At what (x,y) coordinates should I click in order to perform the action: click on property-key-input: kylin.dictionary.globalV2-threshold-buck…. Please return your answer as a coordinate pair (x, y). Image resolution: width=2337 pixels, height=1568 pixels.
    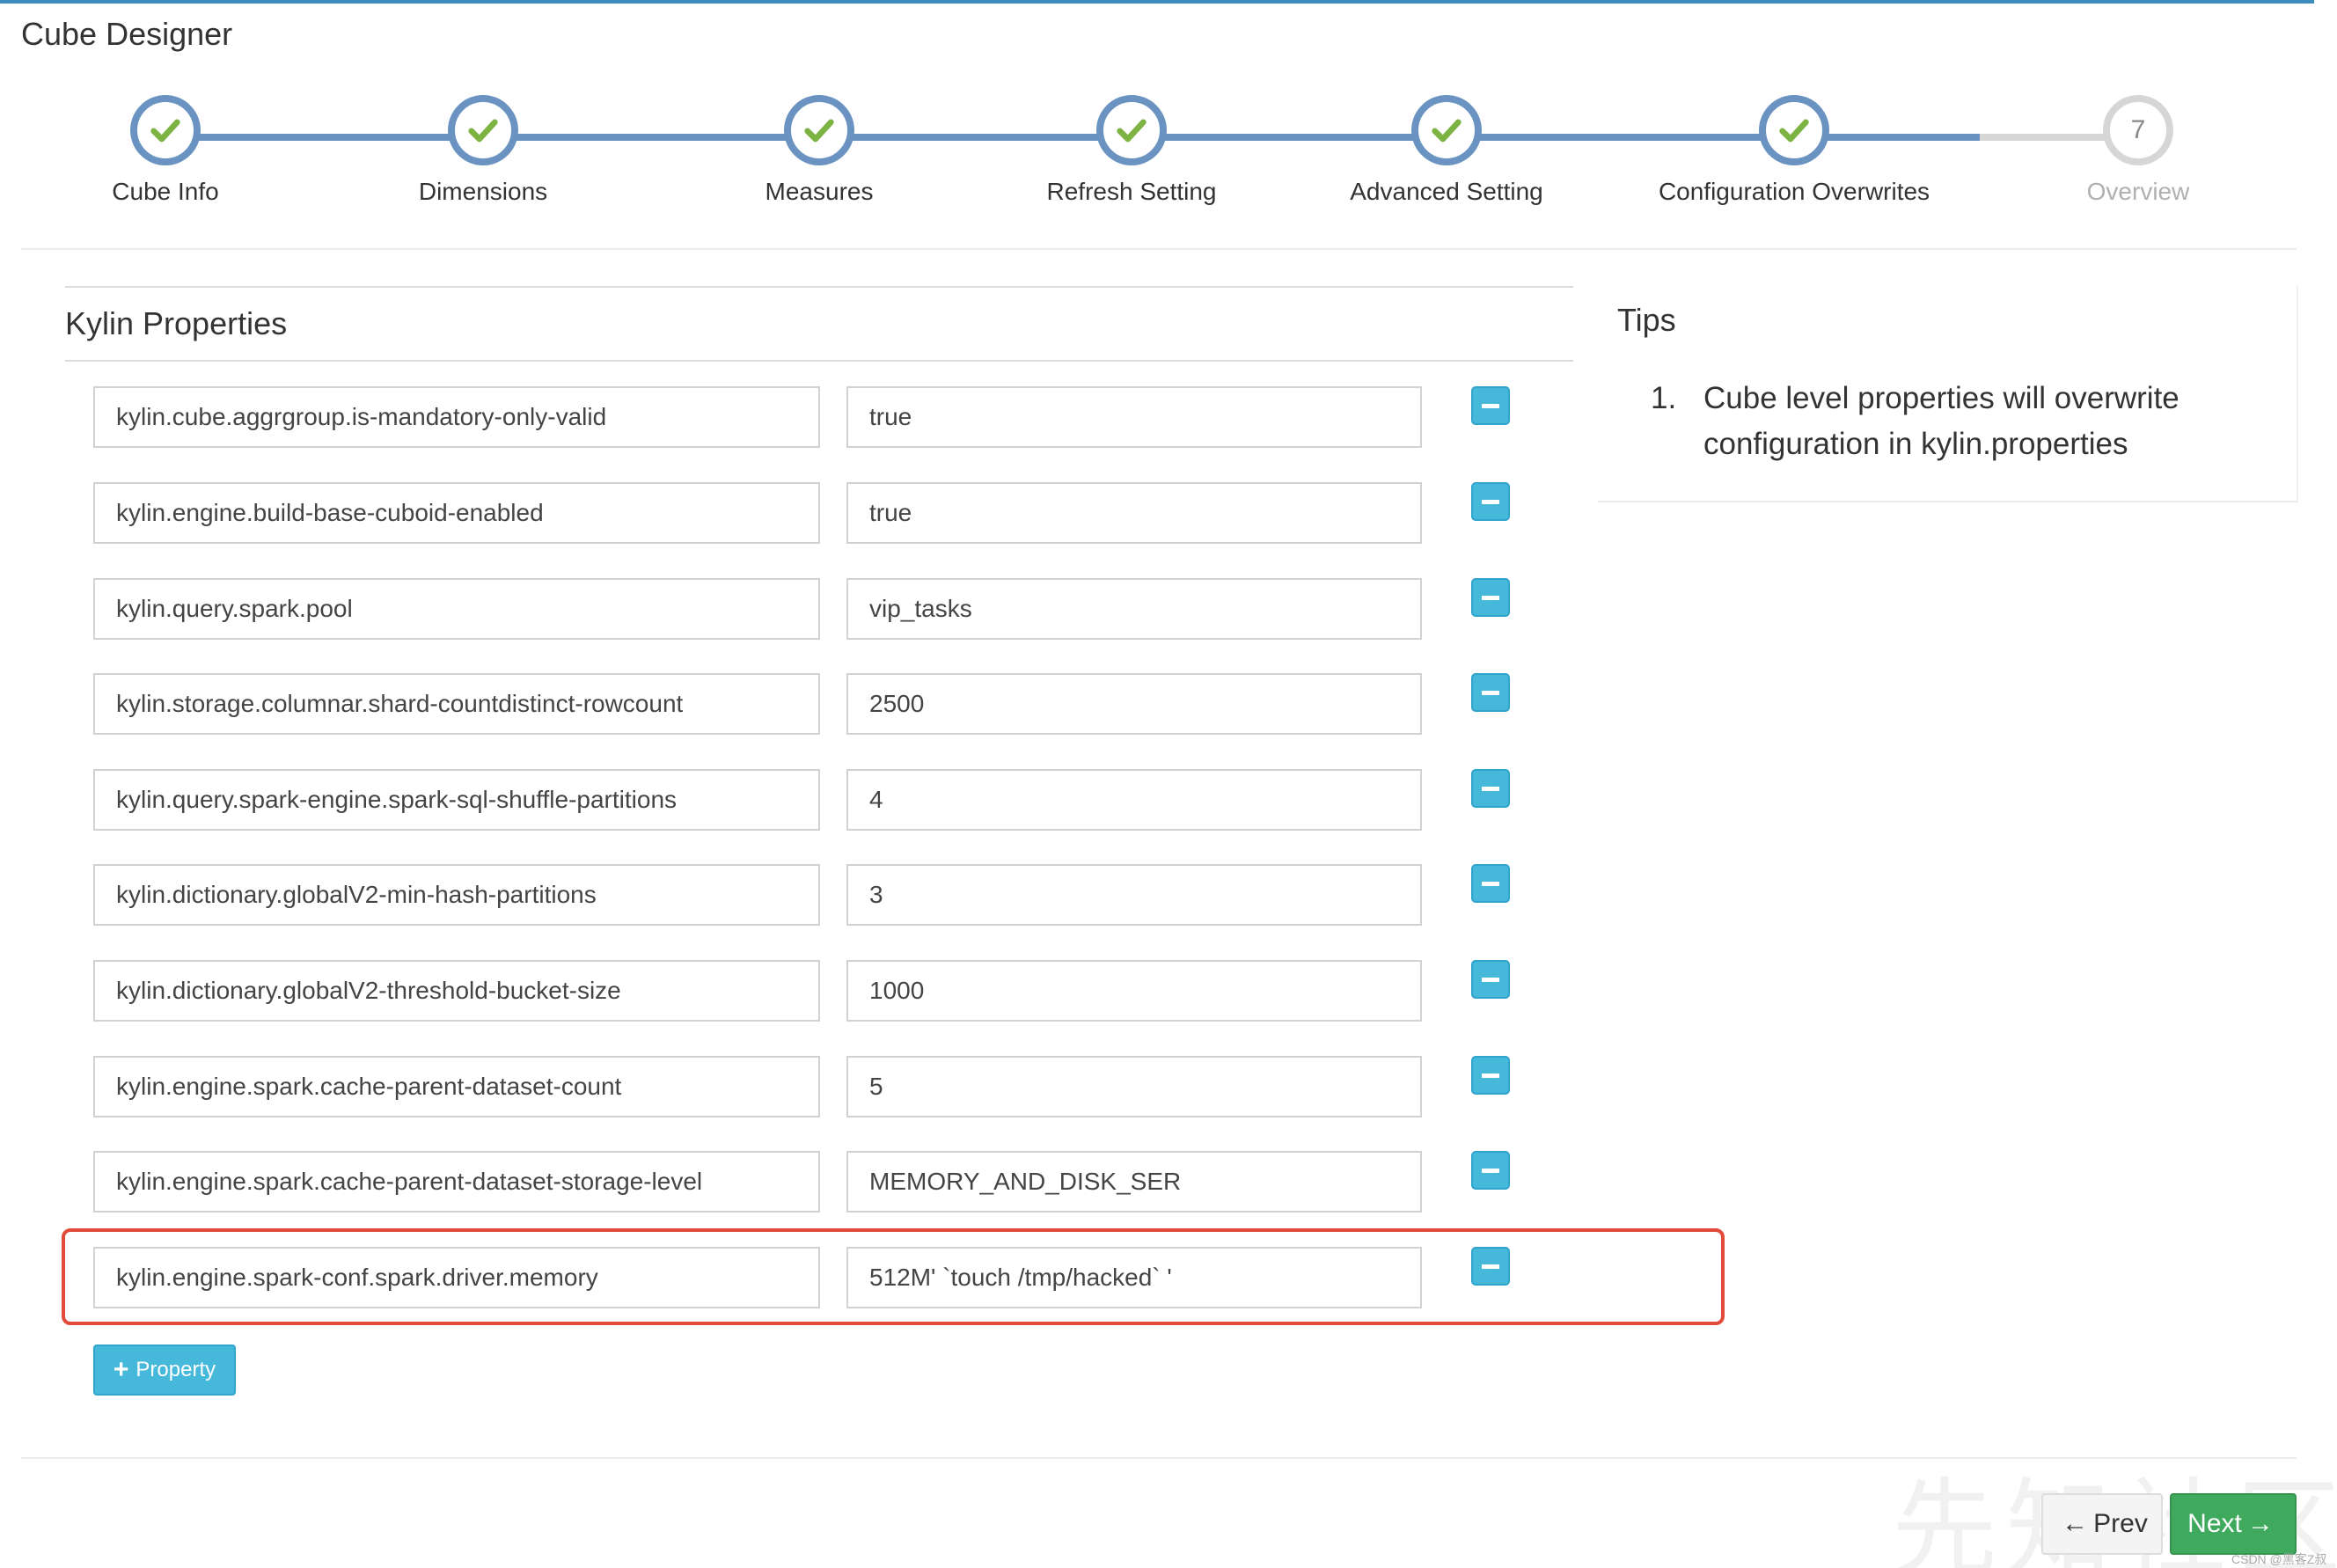
    Looking at the image, I should click on (456, 991).